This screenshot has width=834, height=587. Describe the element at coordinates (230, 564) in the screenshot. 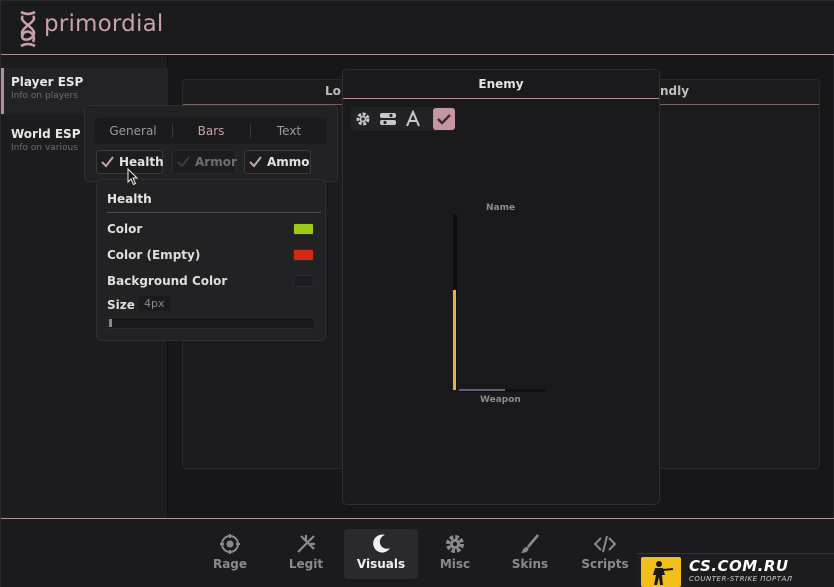

I see `nav-label: Rage` at that location.